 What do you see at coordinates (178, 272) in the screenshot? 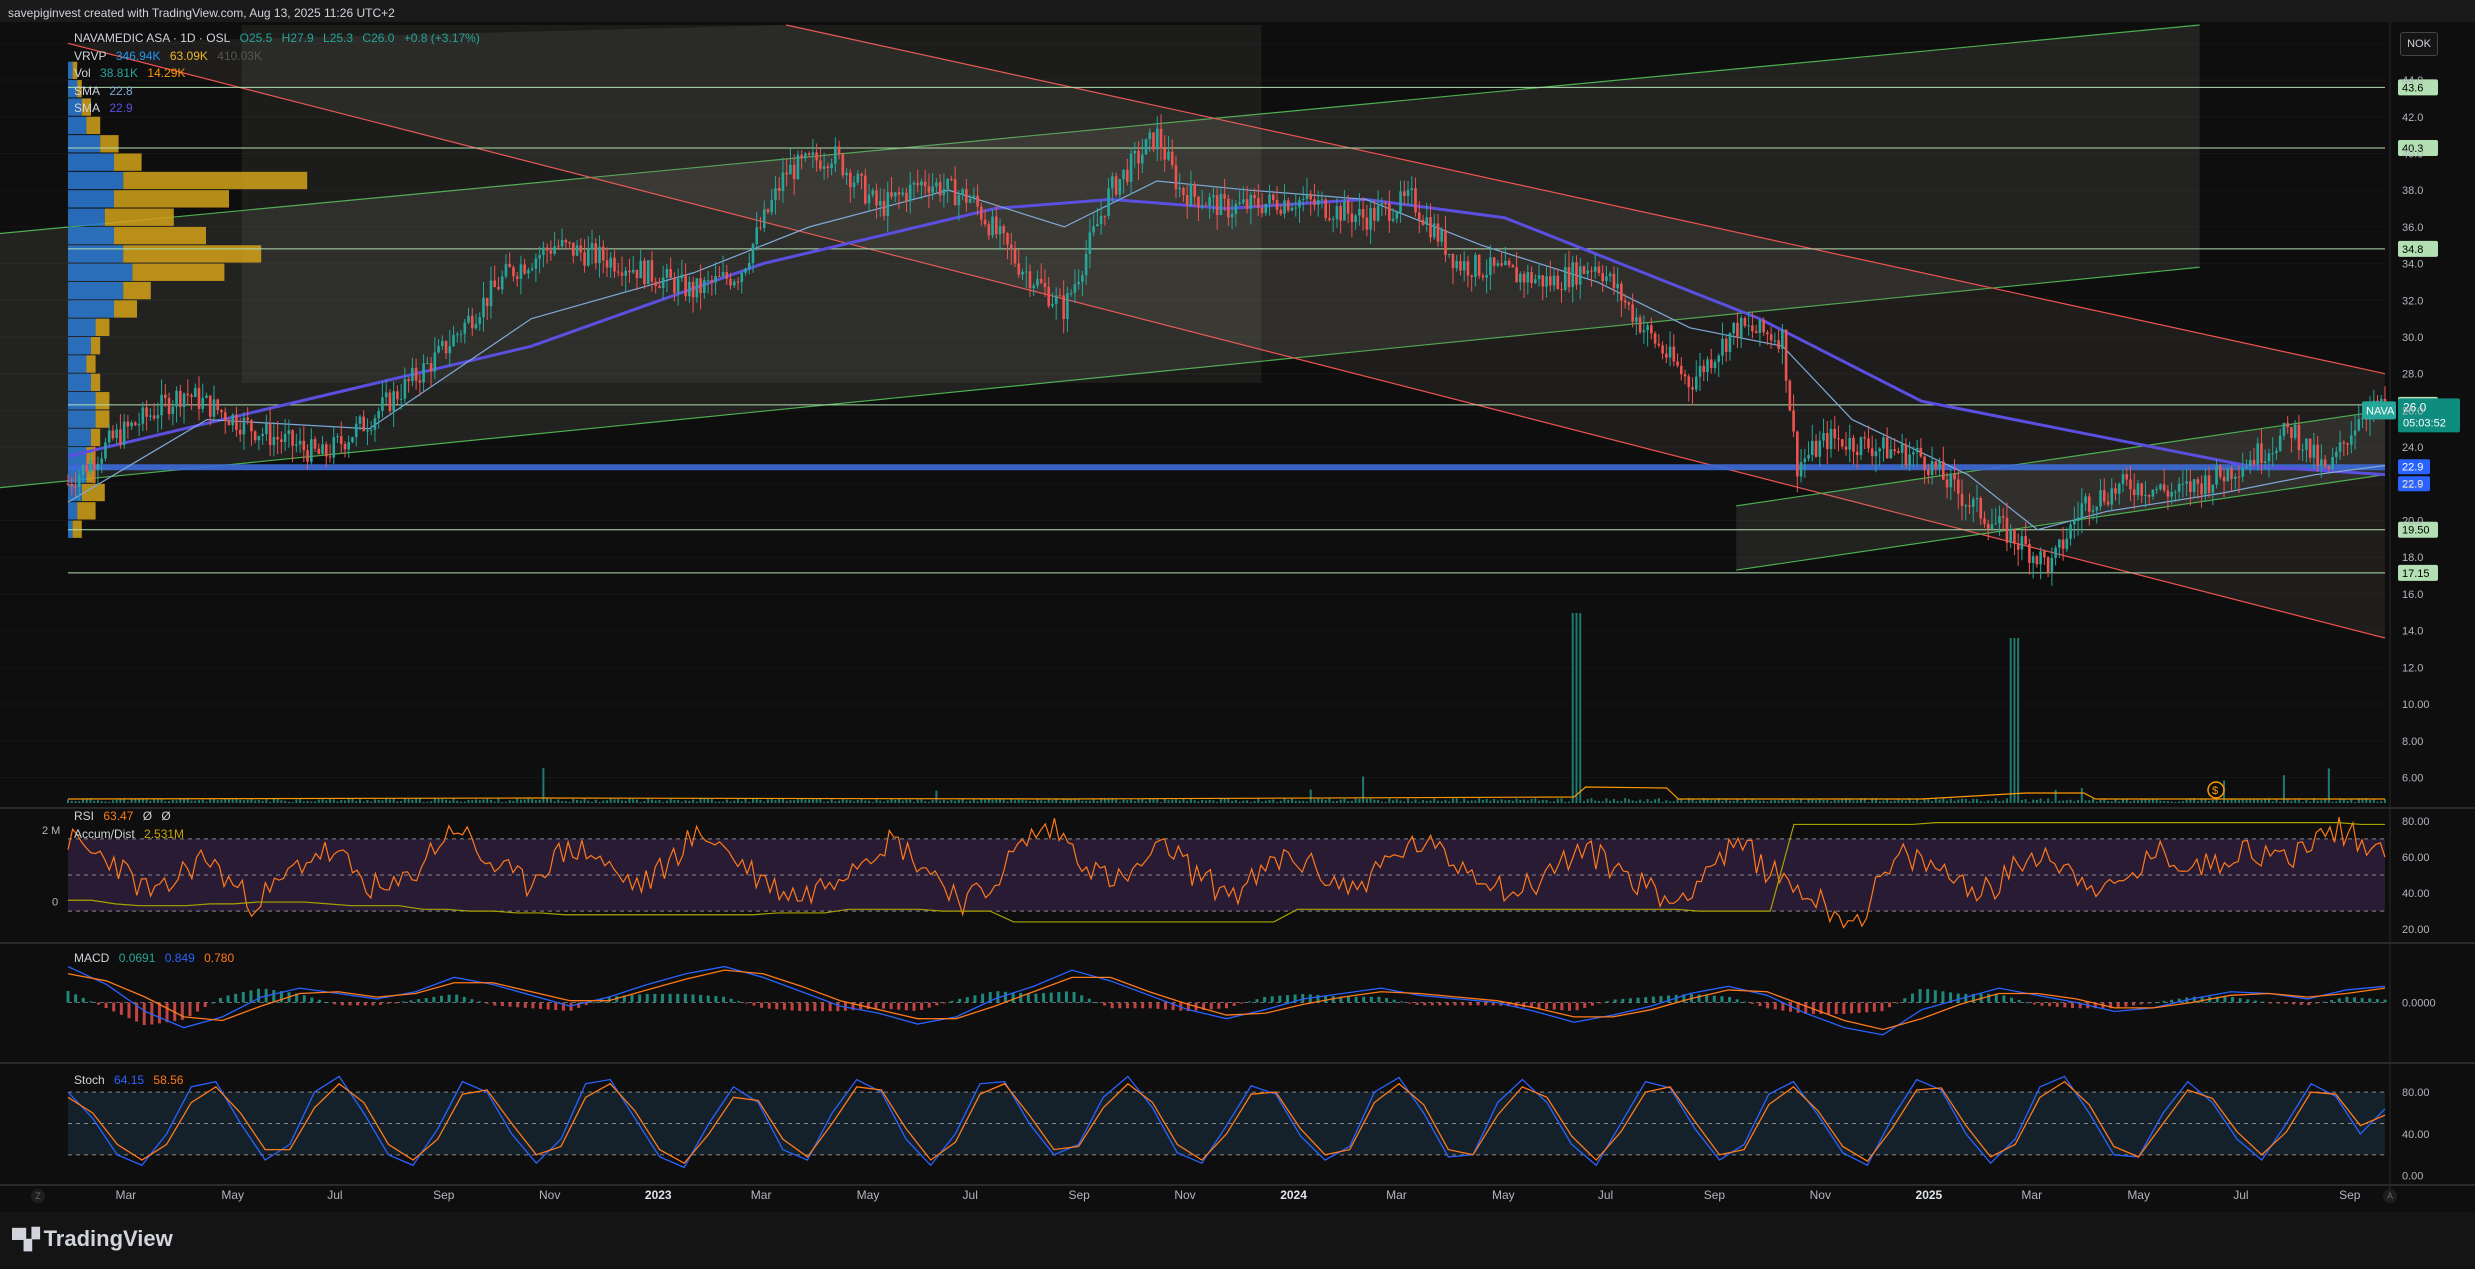
I see `vrvp-down-bar` at bounding box center [178, 272].